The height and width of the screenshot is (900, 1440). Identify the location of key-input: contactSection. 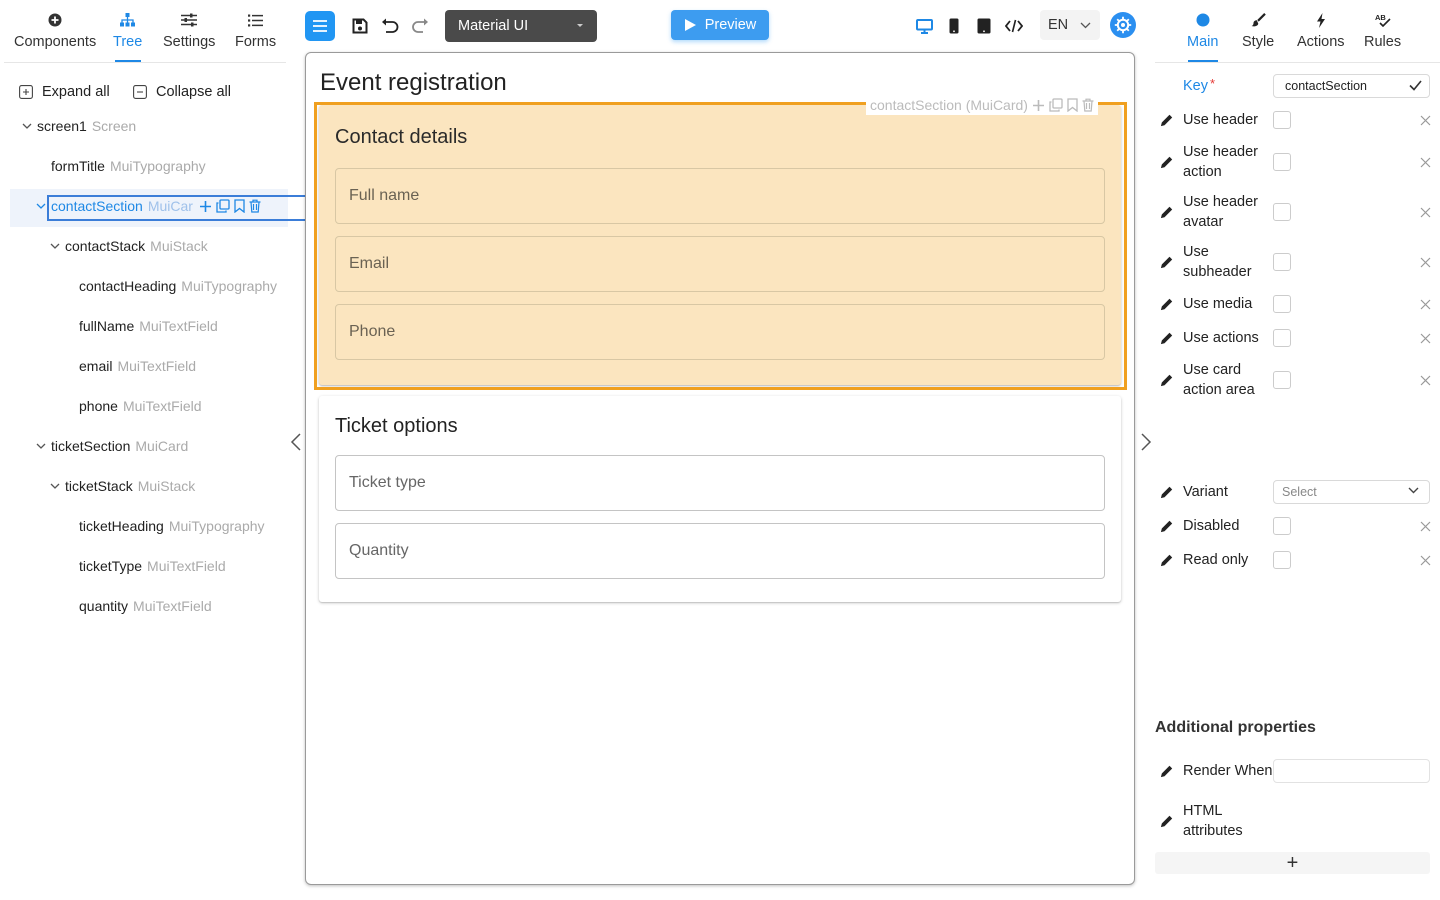
(1351, 86).